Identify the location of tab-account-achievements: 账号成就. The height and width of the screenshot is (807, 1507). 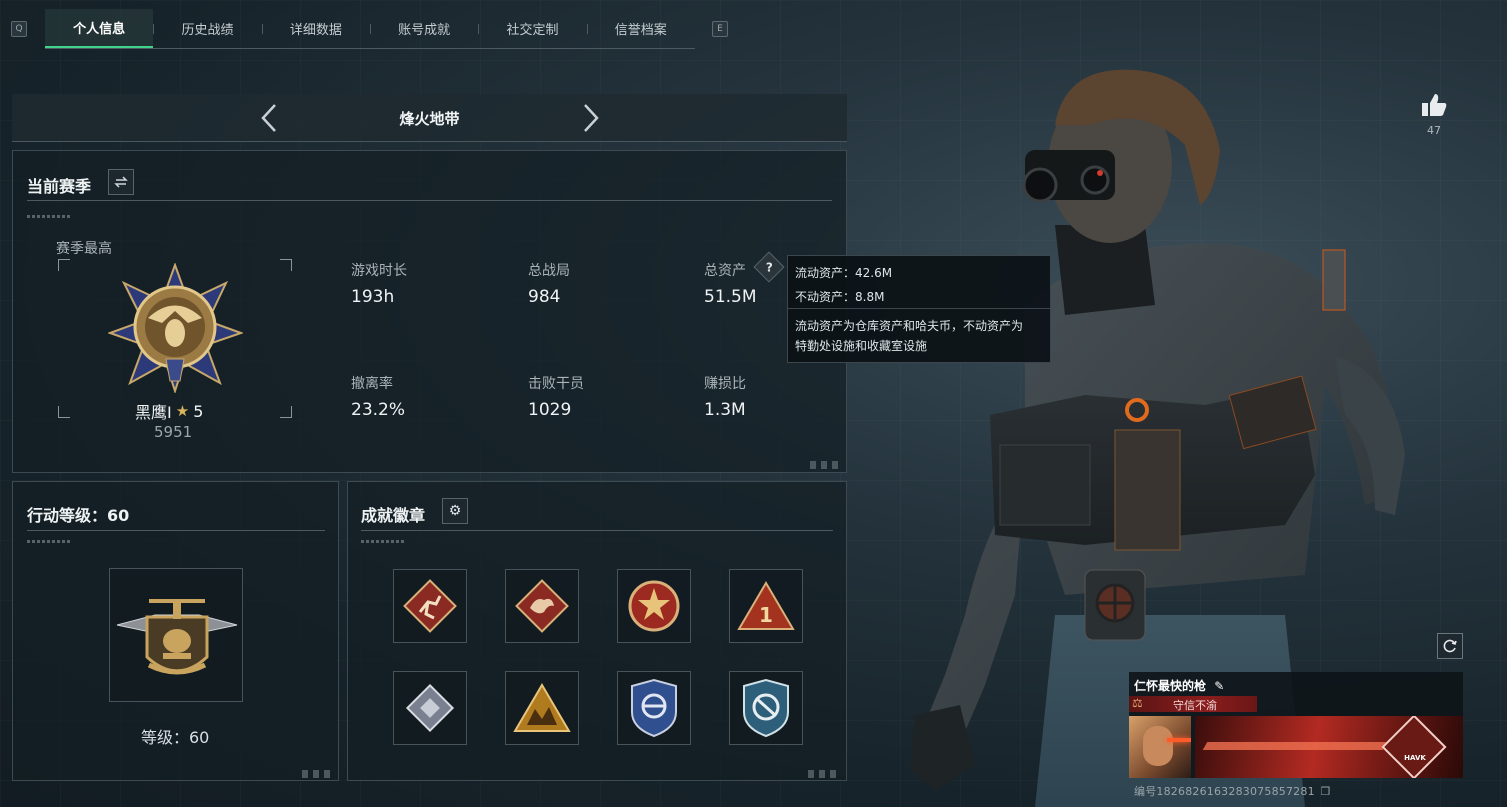
(423, 28).